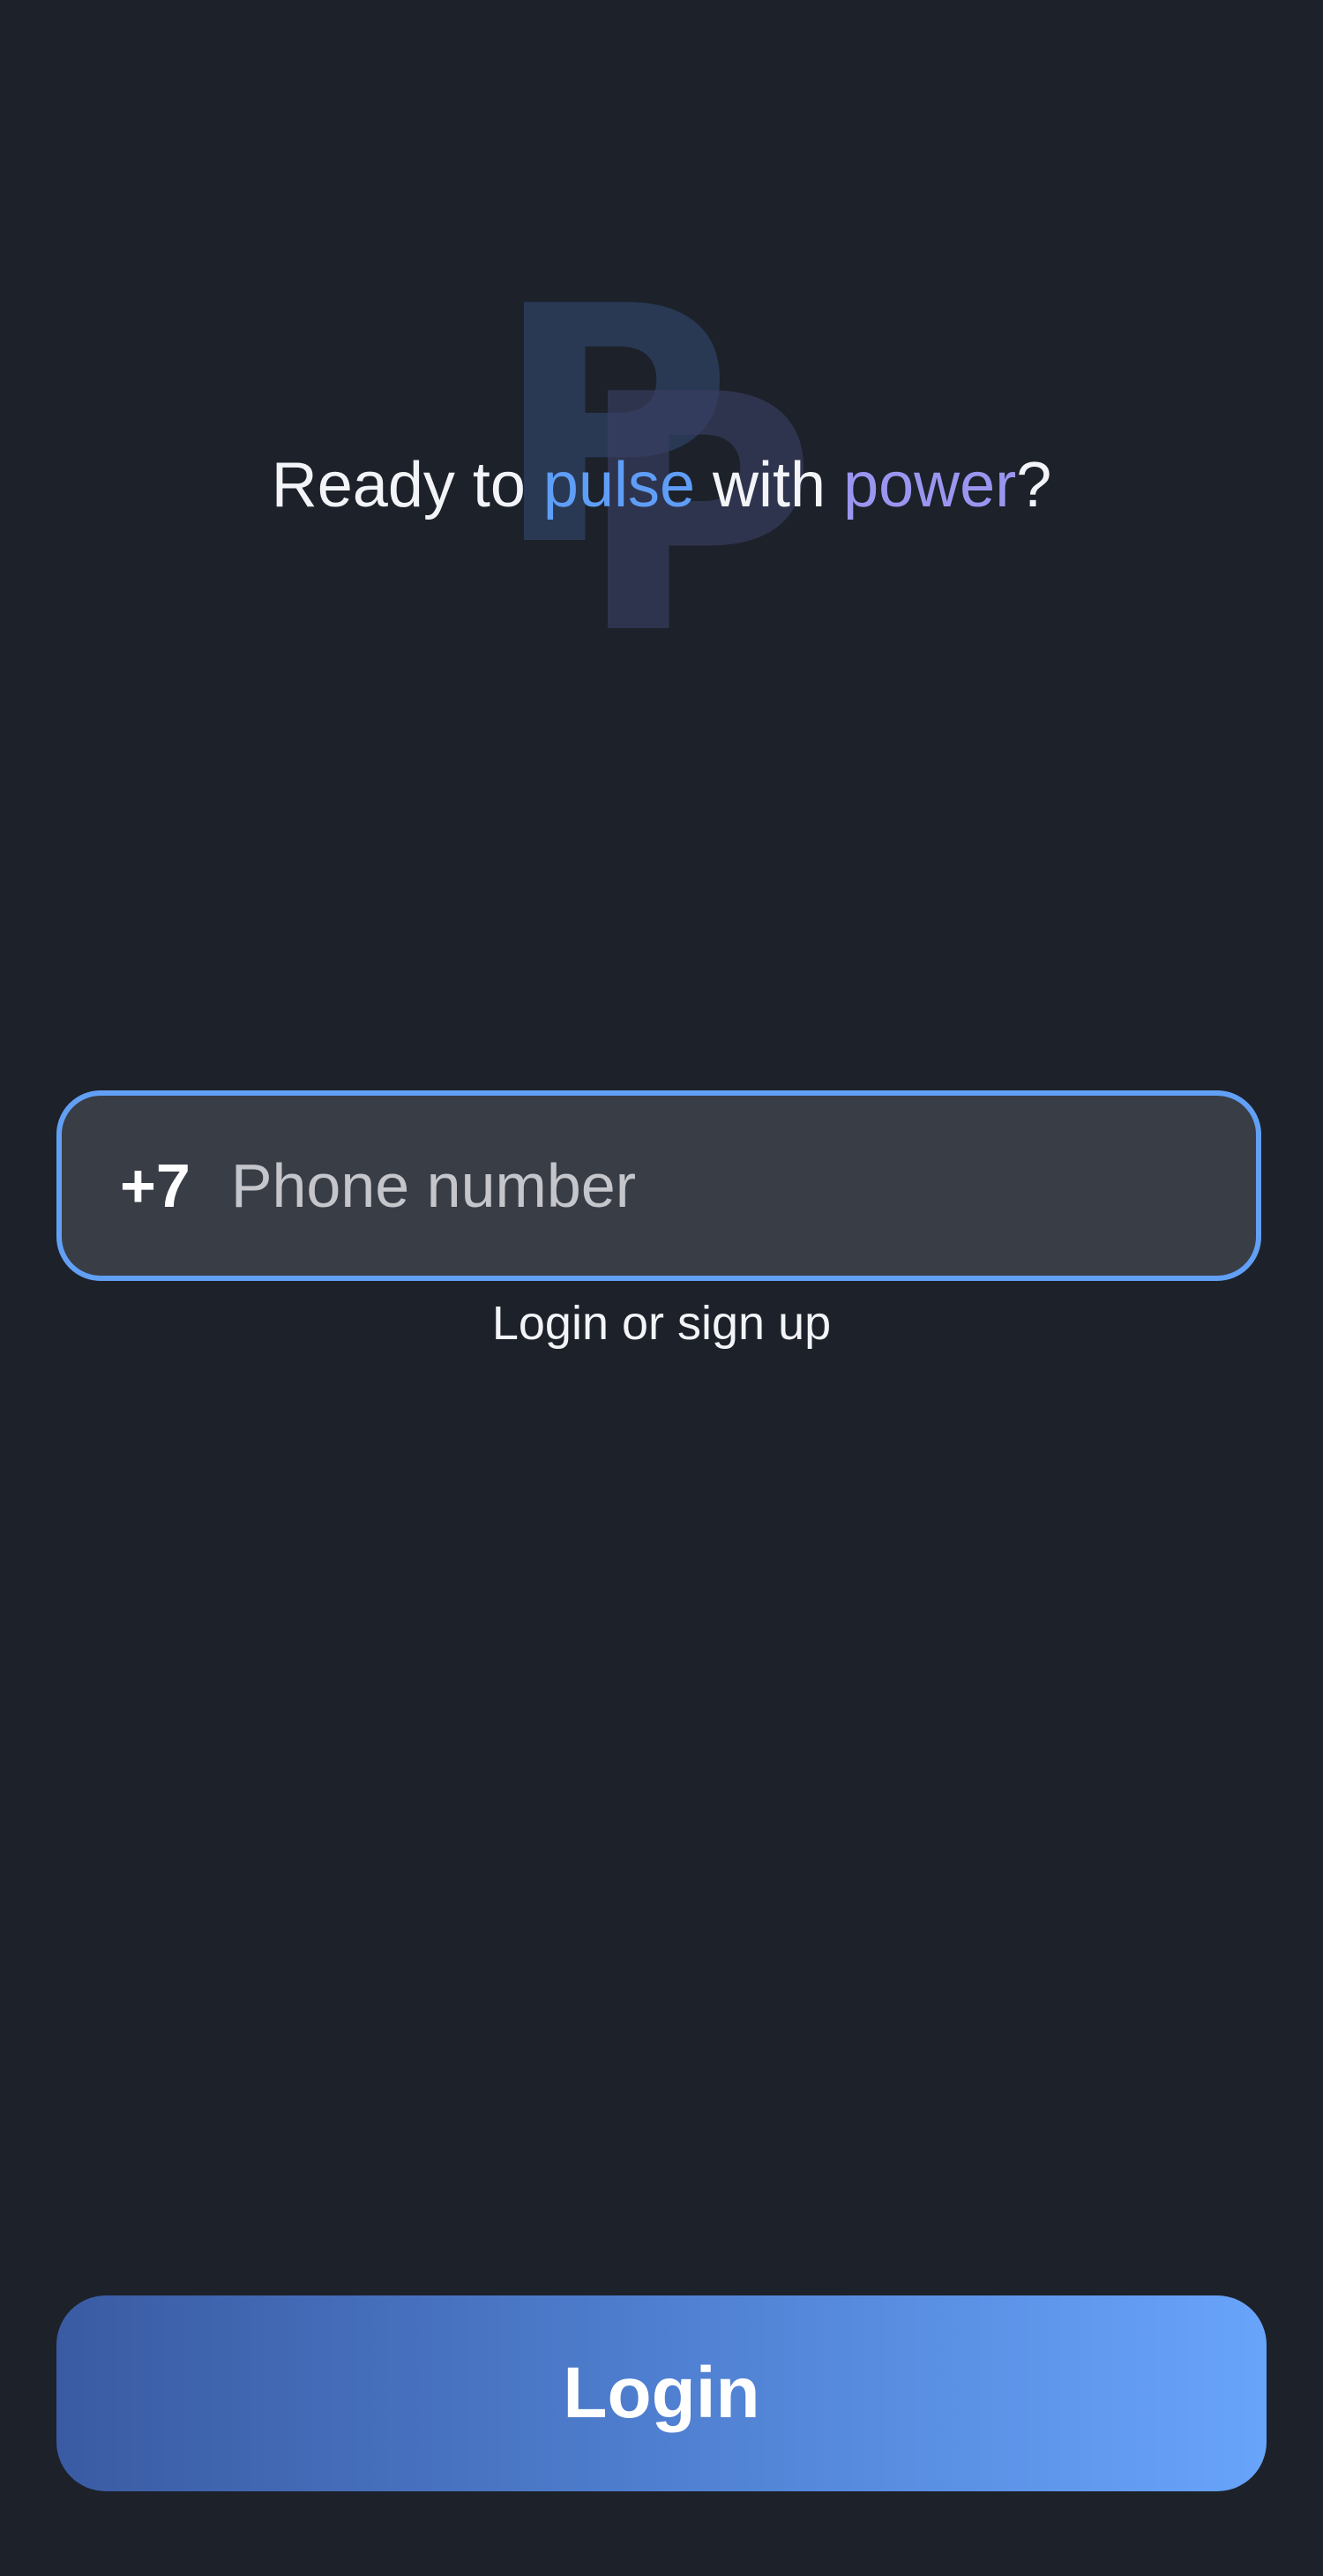  Describe the element at coordinates (155, 1185) in the screenshot. I see `country-code: +7` at that location.